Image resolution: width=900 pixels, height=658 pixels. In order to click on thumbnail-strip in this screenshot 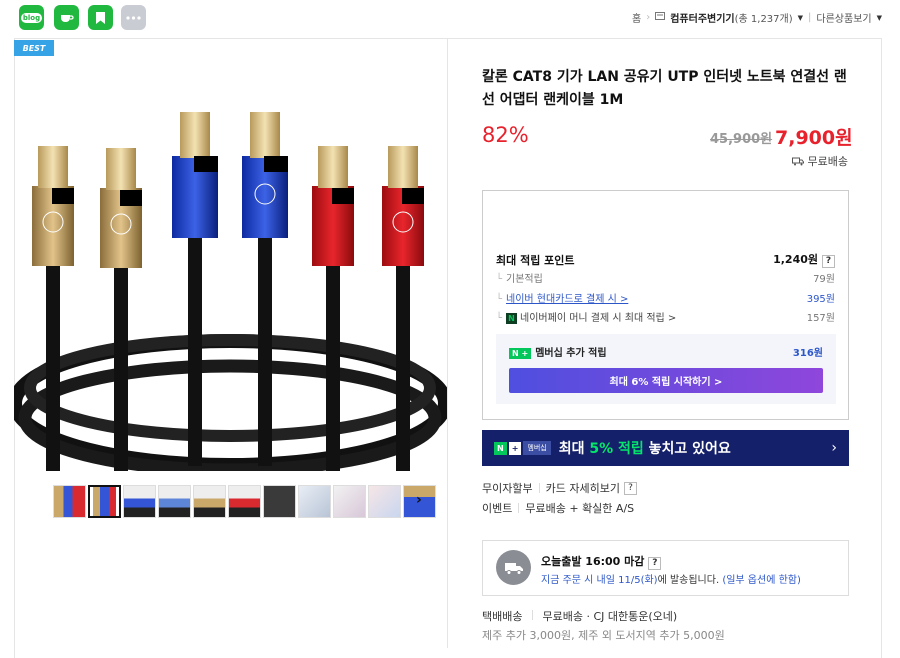, I will do `click(244, 501)`.